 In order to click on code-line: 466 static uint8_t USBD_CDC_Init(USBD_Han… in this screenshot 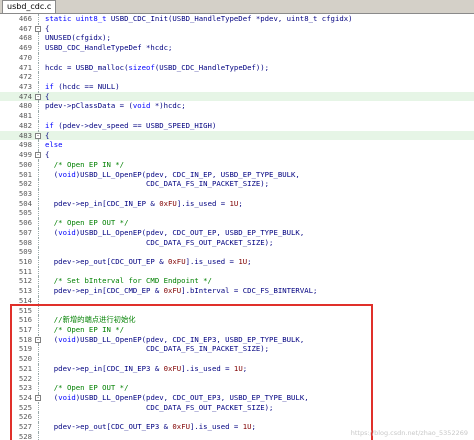, I will do `click(237, 19)`.